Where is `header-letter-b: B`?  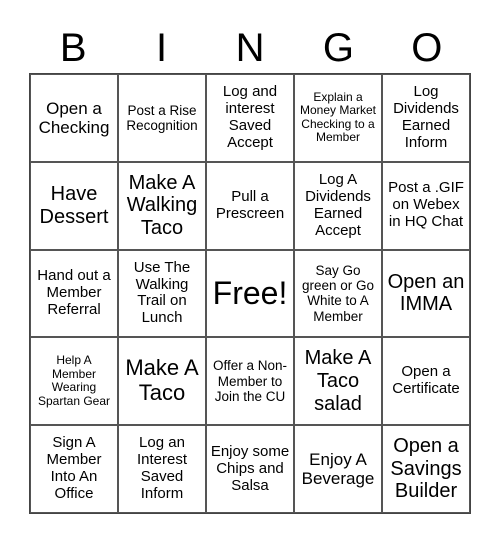
header-letter-b: B is located at coordinates (73, 48).